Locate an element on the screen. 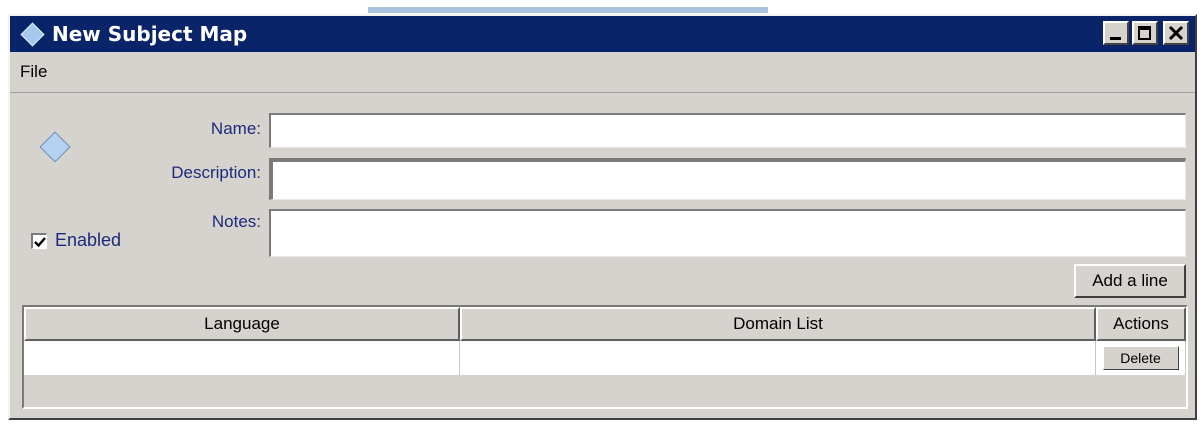 The image size is (1203, 429). delete-button: Delete is located at coordinates (1140, 358).